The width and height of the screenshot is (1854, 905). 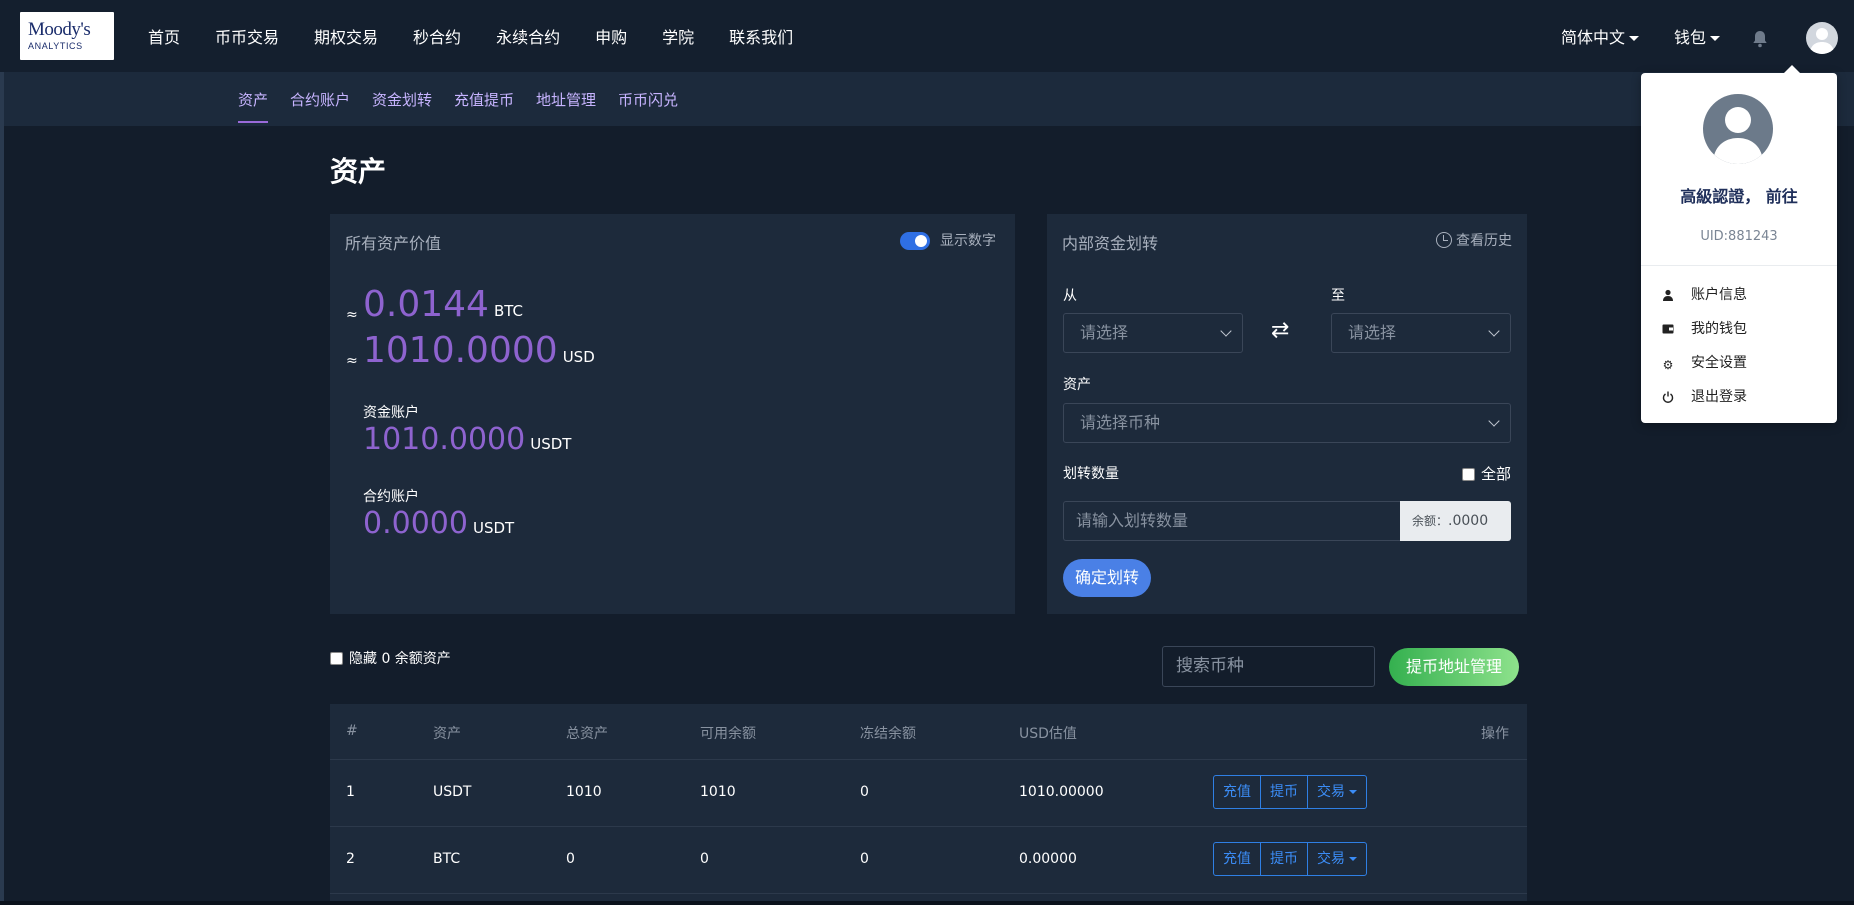 What do you see at coordinates (443, 304) in the screenshot?
I see `btc-total: 0.0144 BTC` at bounding box center [443, 304].